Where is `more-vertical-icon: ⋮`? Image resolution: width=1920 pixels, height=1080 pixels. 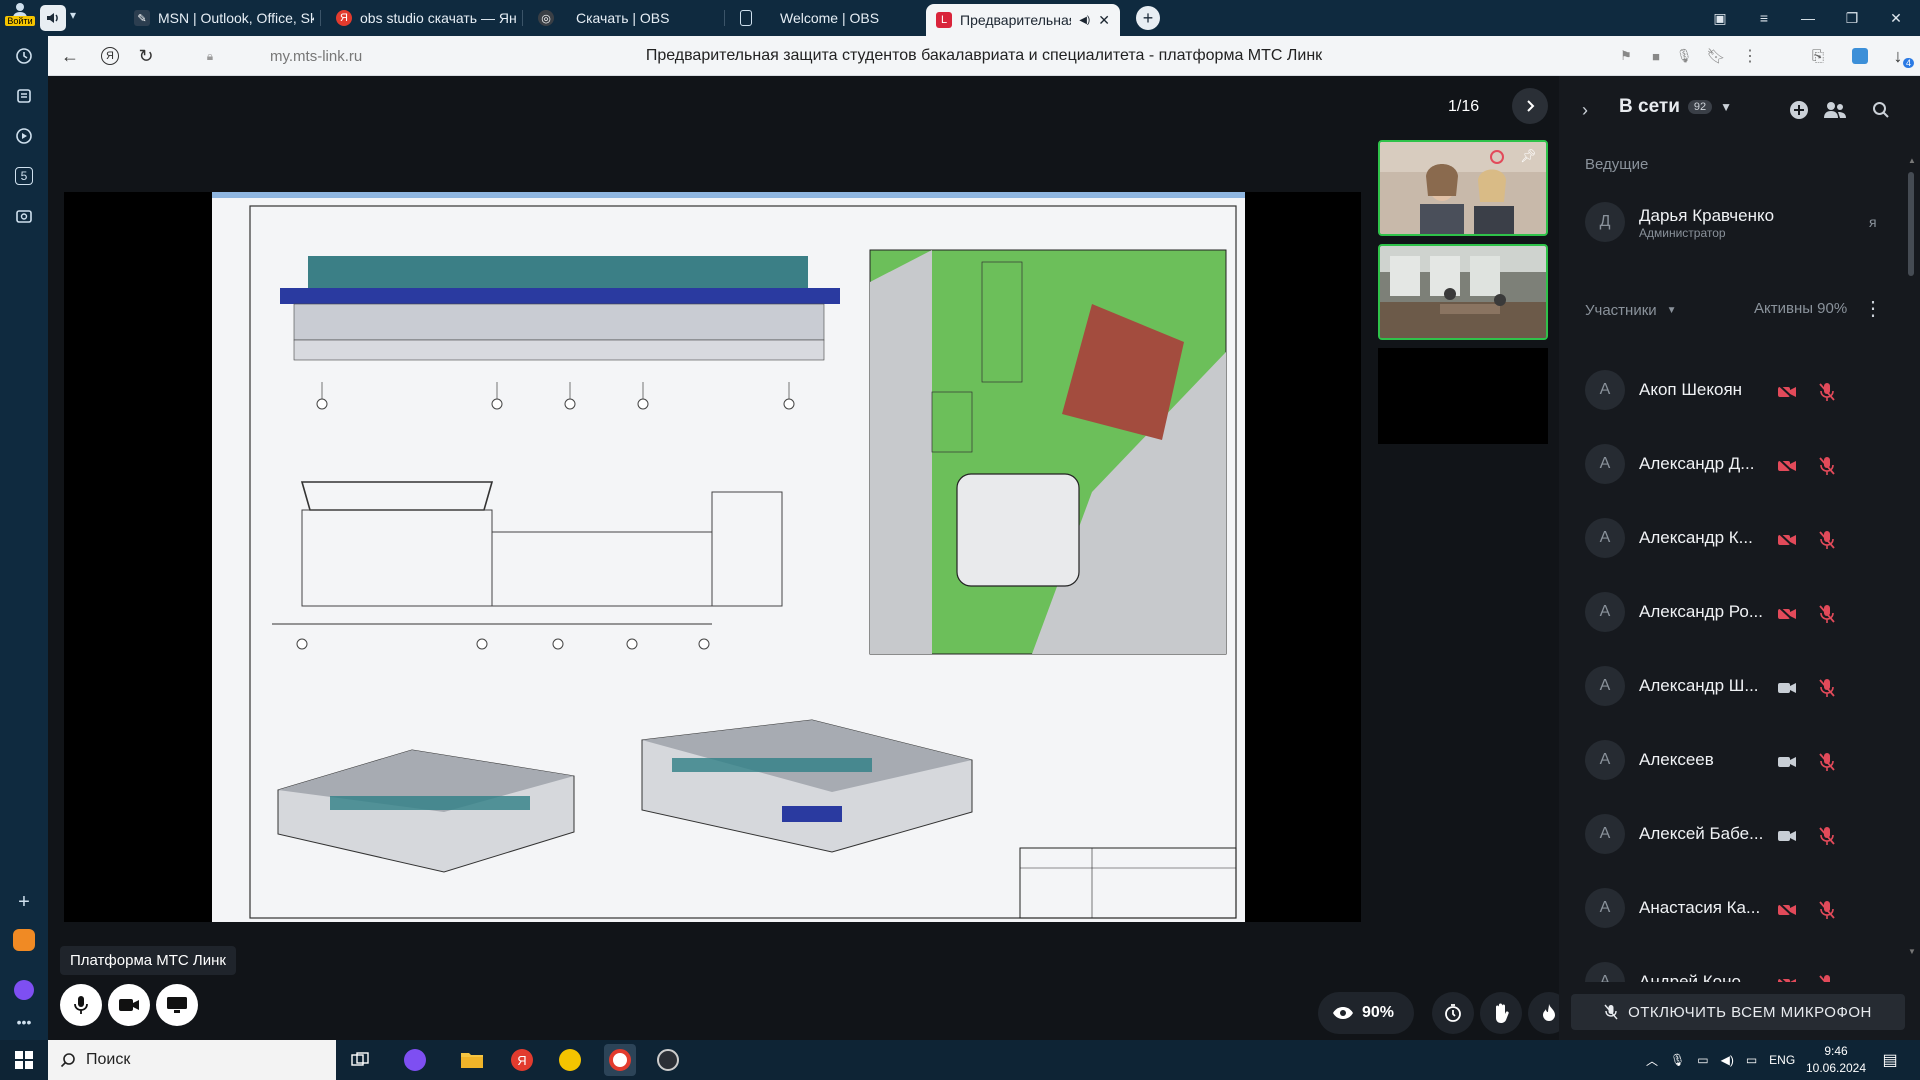 more-vertical-icon: ⋮ is located at coordinates (1750, 56).